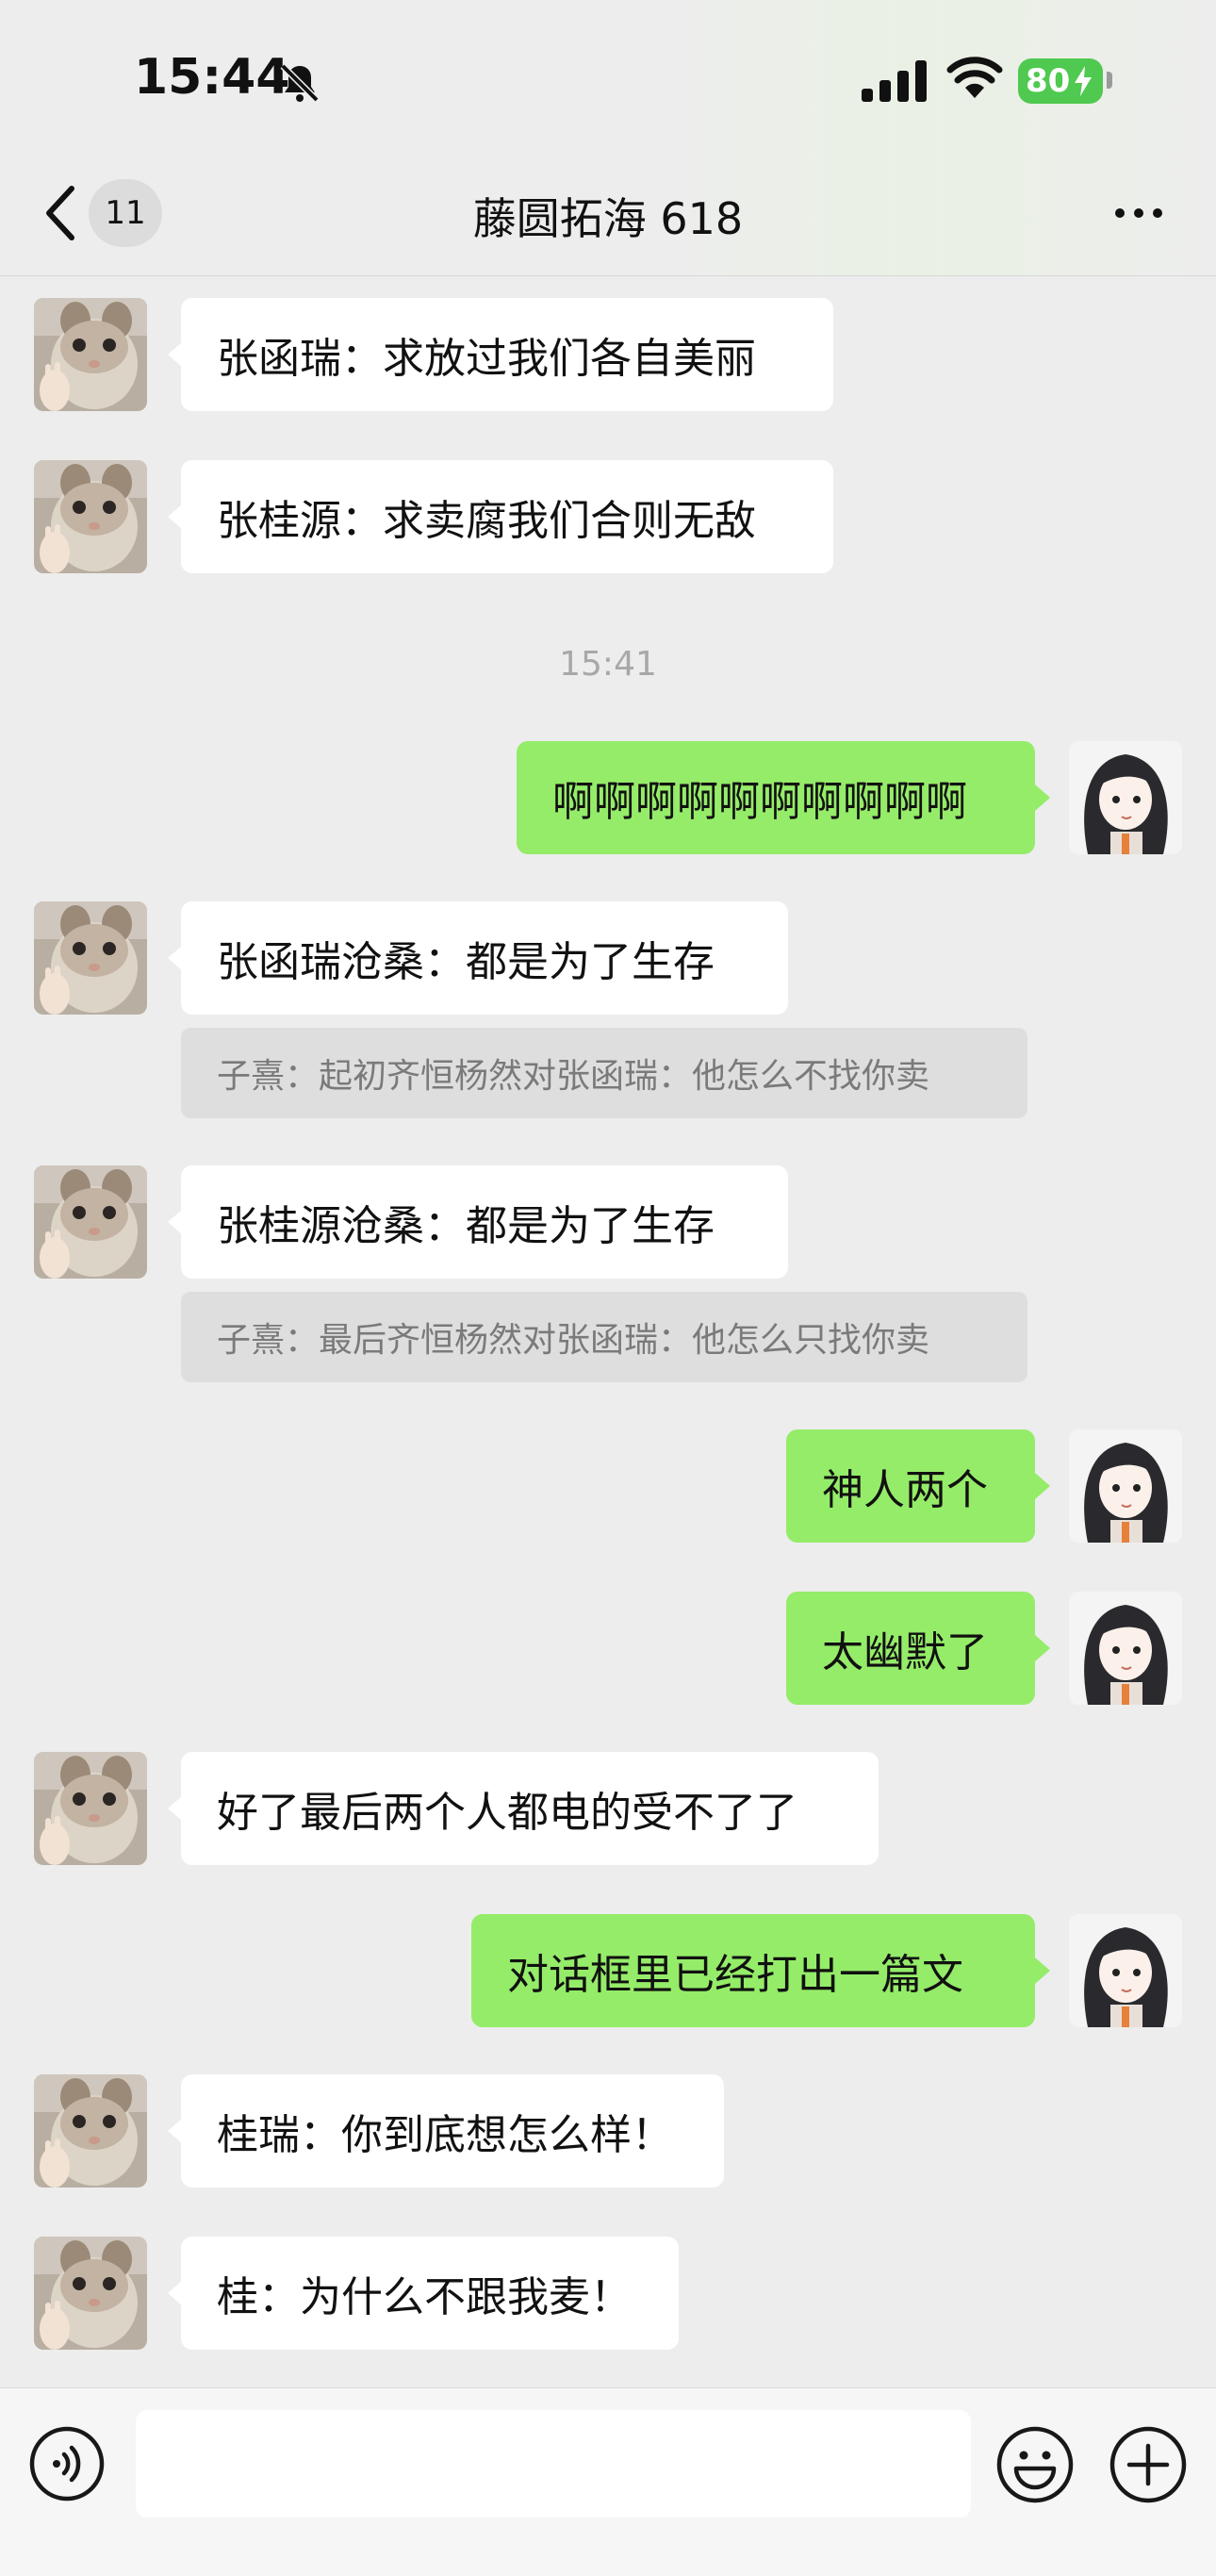  I want to click on wifi-icon, so click(974, 77).